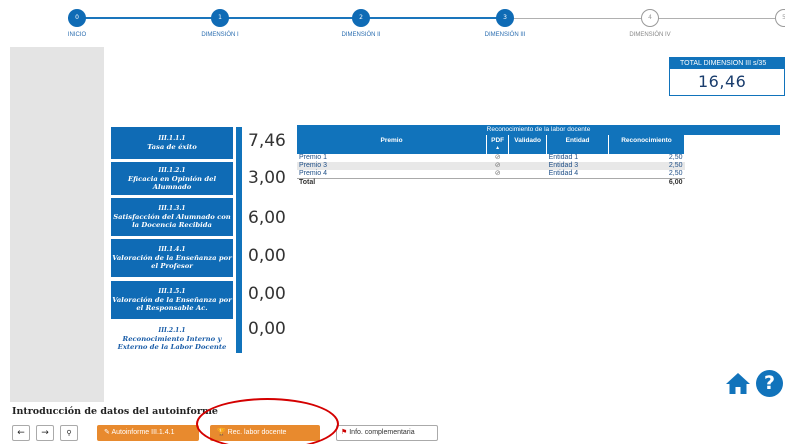 Image resolution: width=785 pixels, height=444 pixels. I want to click on table-total-row: Total 6,00, so click(491, 182).